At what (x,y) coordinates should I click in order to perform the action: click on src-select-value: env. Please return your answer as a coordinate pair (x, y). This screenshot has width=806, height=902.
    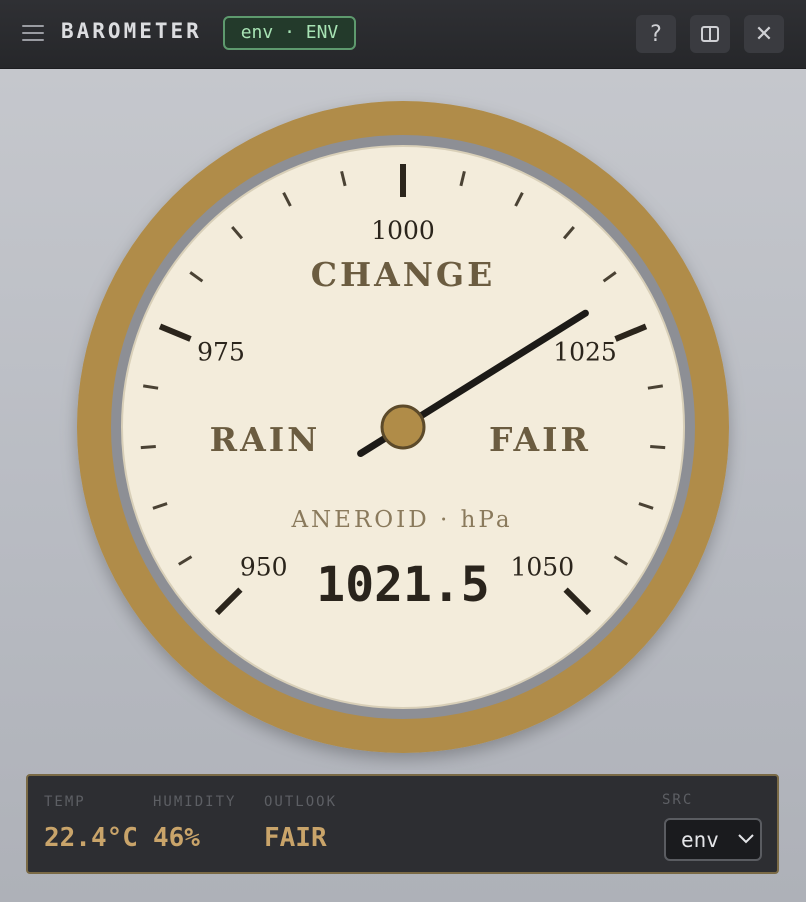
    Looking at the image, I should click on (700, 840).